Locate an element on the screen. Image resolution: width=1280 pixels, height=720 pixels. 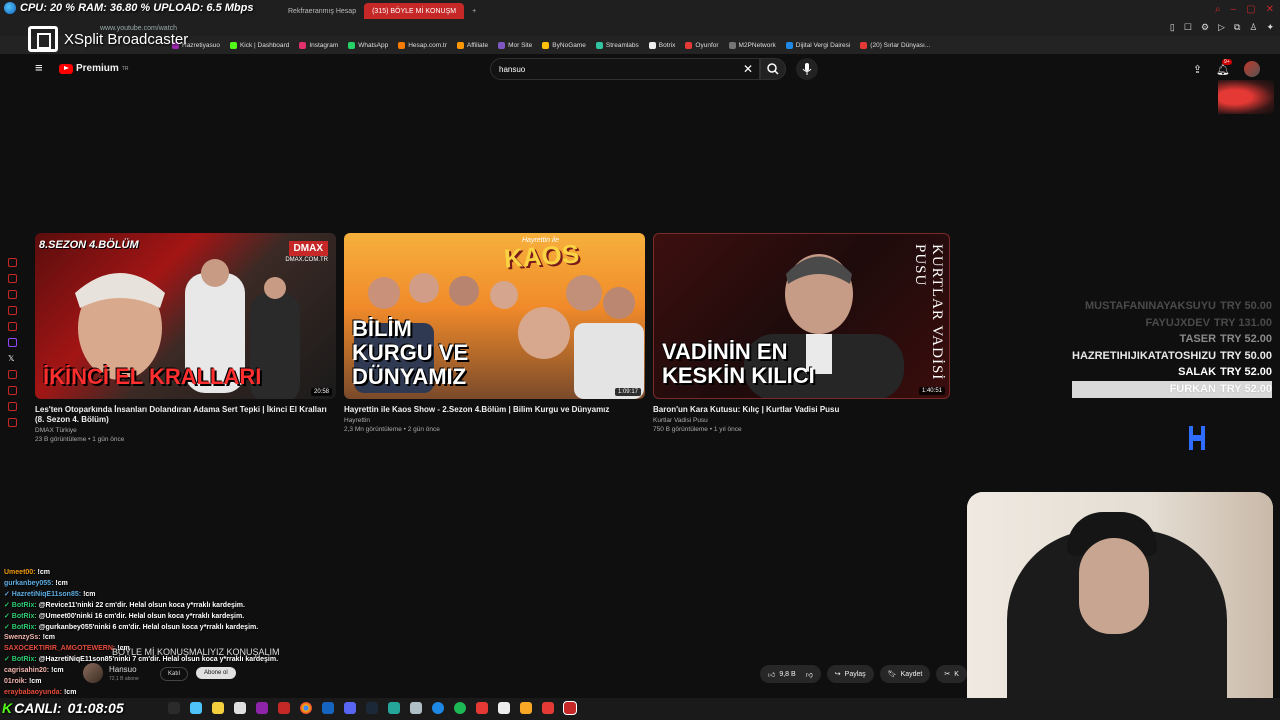
new-tab-icon: + is located at coordinates (474, 11).